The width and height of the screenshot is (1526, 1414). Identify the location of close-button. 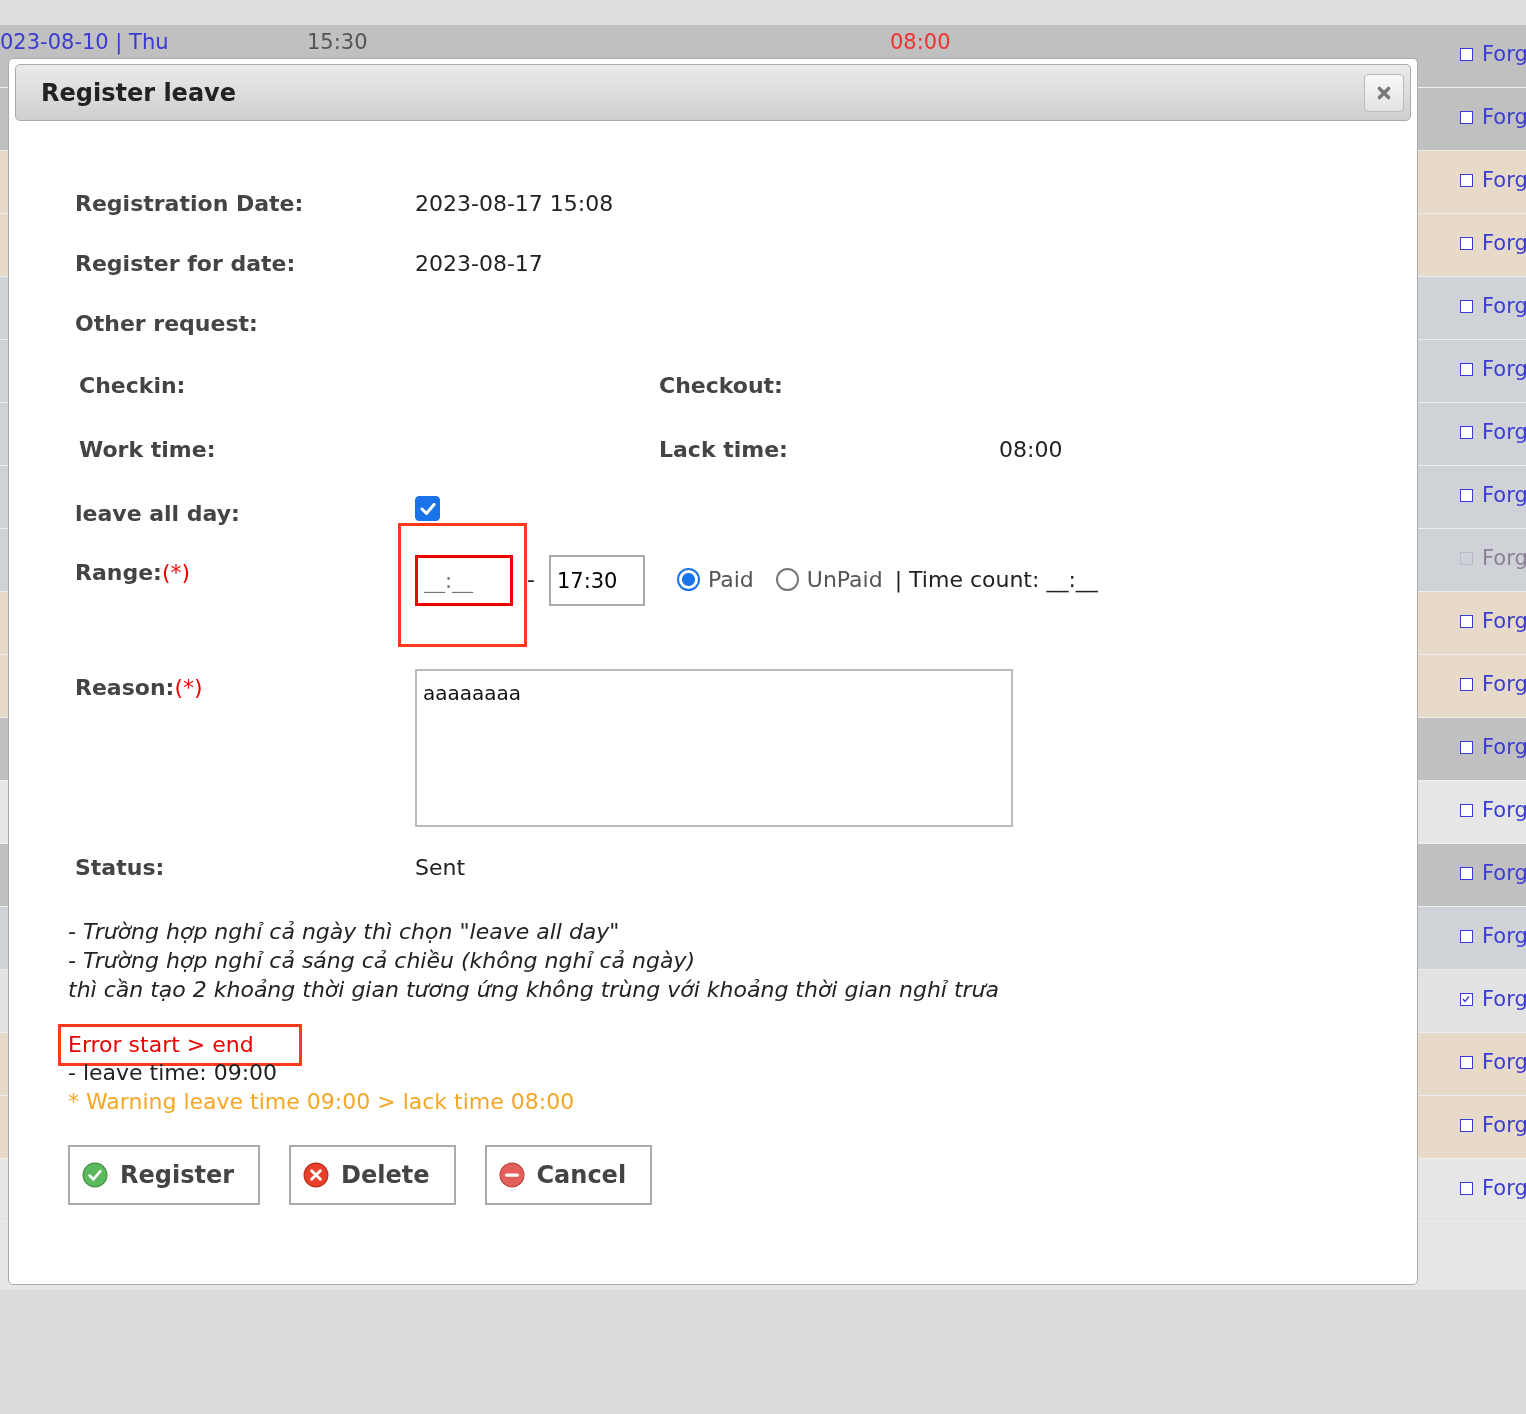
(1384, 92).